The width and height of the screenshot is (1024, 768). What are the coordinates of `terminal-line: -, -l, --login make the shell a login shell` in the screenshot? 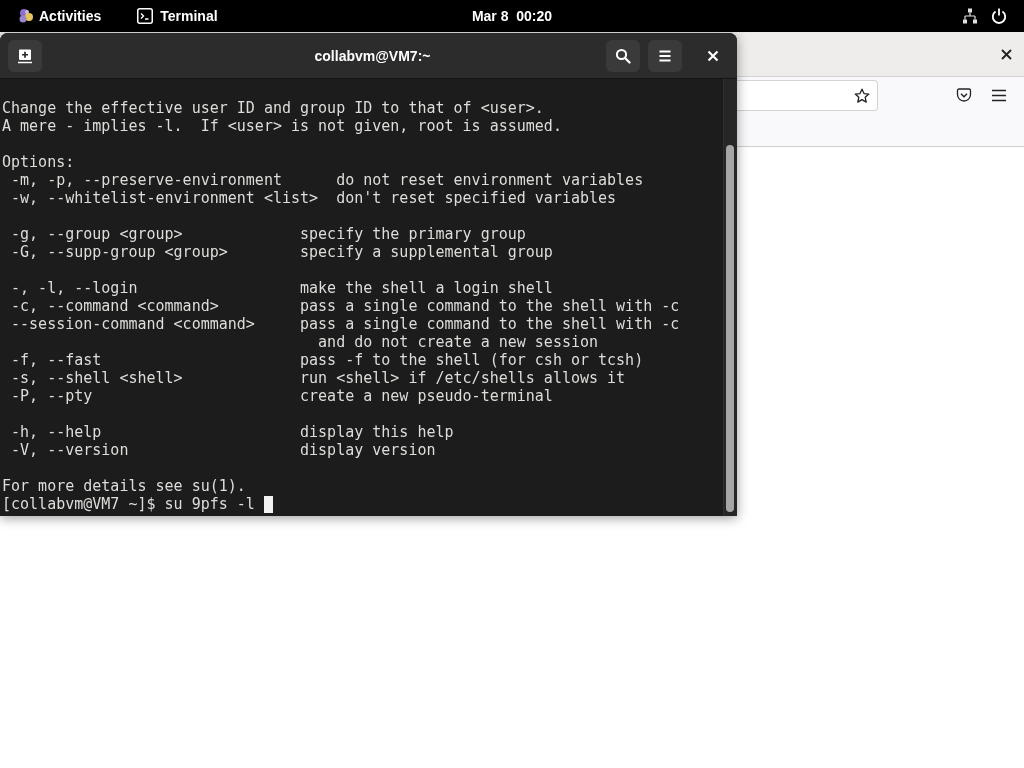 It's located at (281, 288).